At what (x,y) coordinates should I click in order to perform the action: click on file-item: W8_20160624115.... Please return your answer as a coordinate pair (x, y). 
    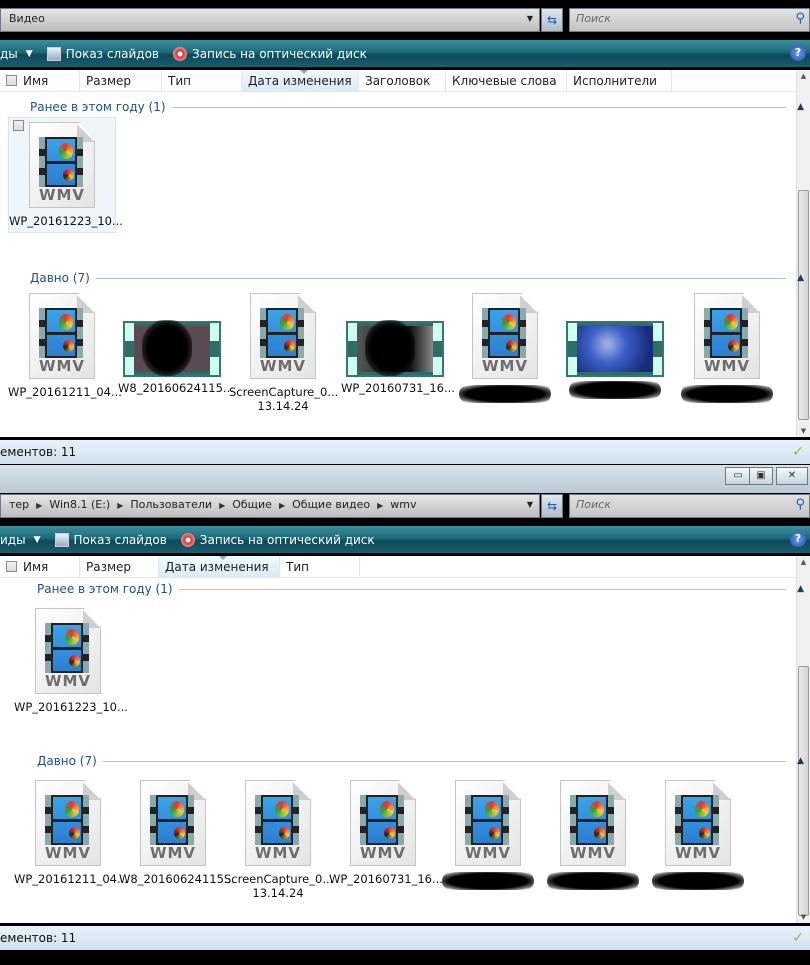
    Looking at the image, I should click on (176, 344).